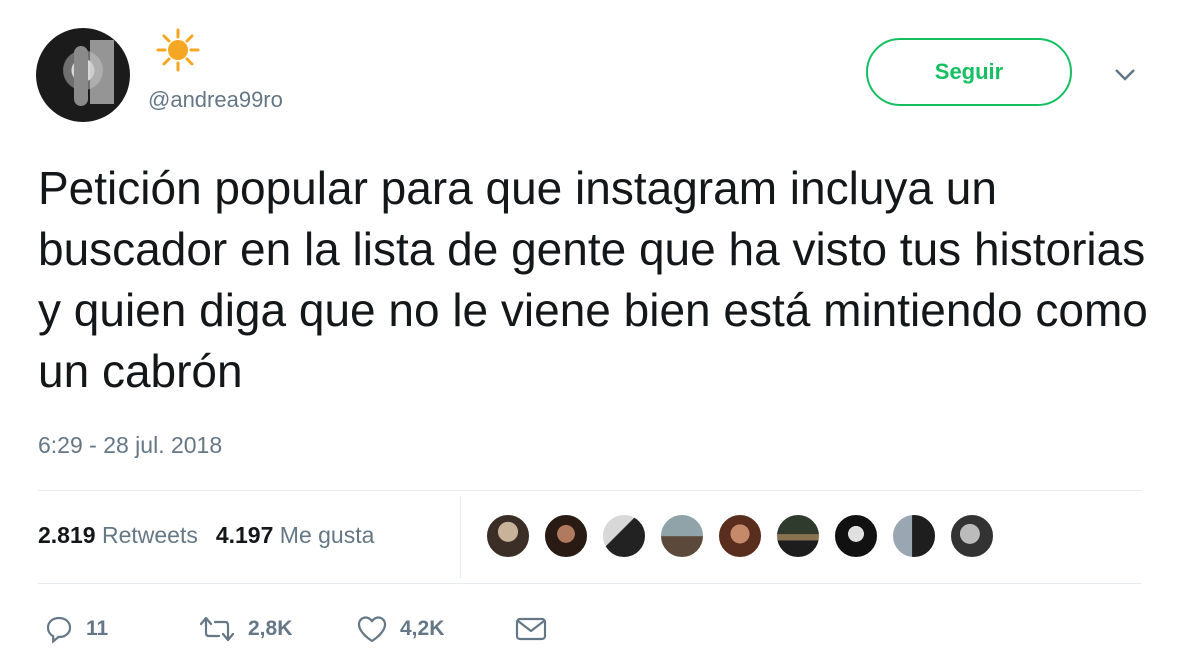  What do you see at coordinates (1125, 74) in the screenshot?
I see `chevron-down-icon` at bounding box center [1125, 74].